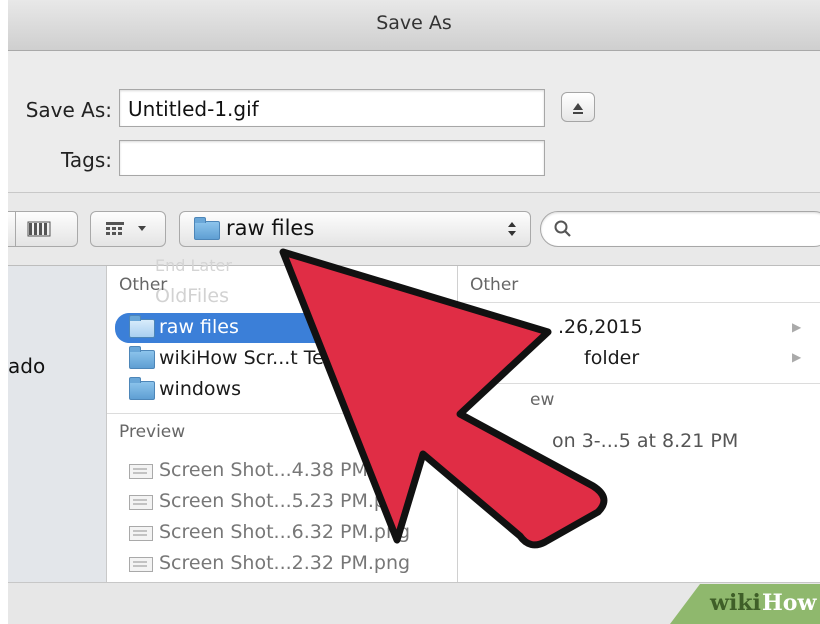 This screenshot has width=820, height=624. I want to click on watermark-wiki: wiki, so click(735, 603).